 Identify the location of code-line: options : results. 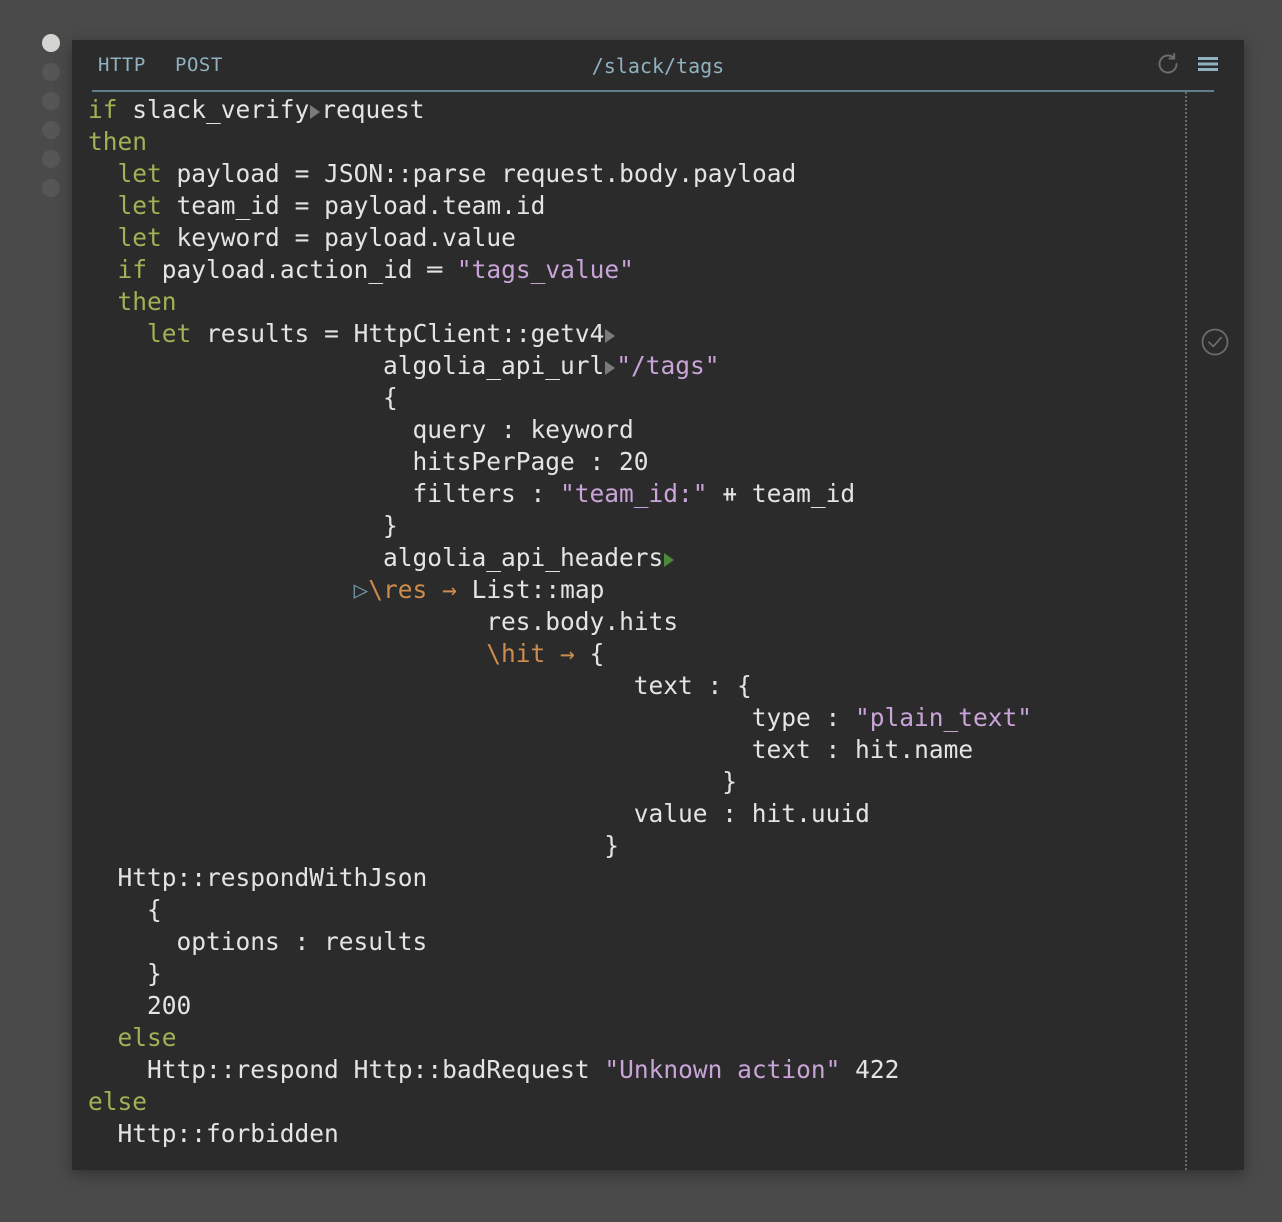
(258, 941).